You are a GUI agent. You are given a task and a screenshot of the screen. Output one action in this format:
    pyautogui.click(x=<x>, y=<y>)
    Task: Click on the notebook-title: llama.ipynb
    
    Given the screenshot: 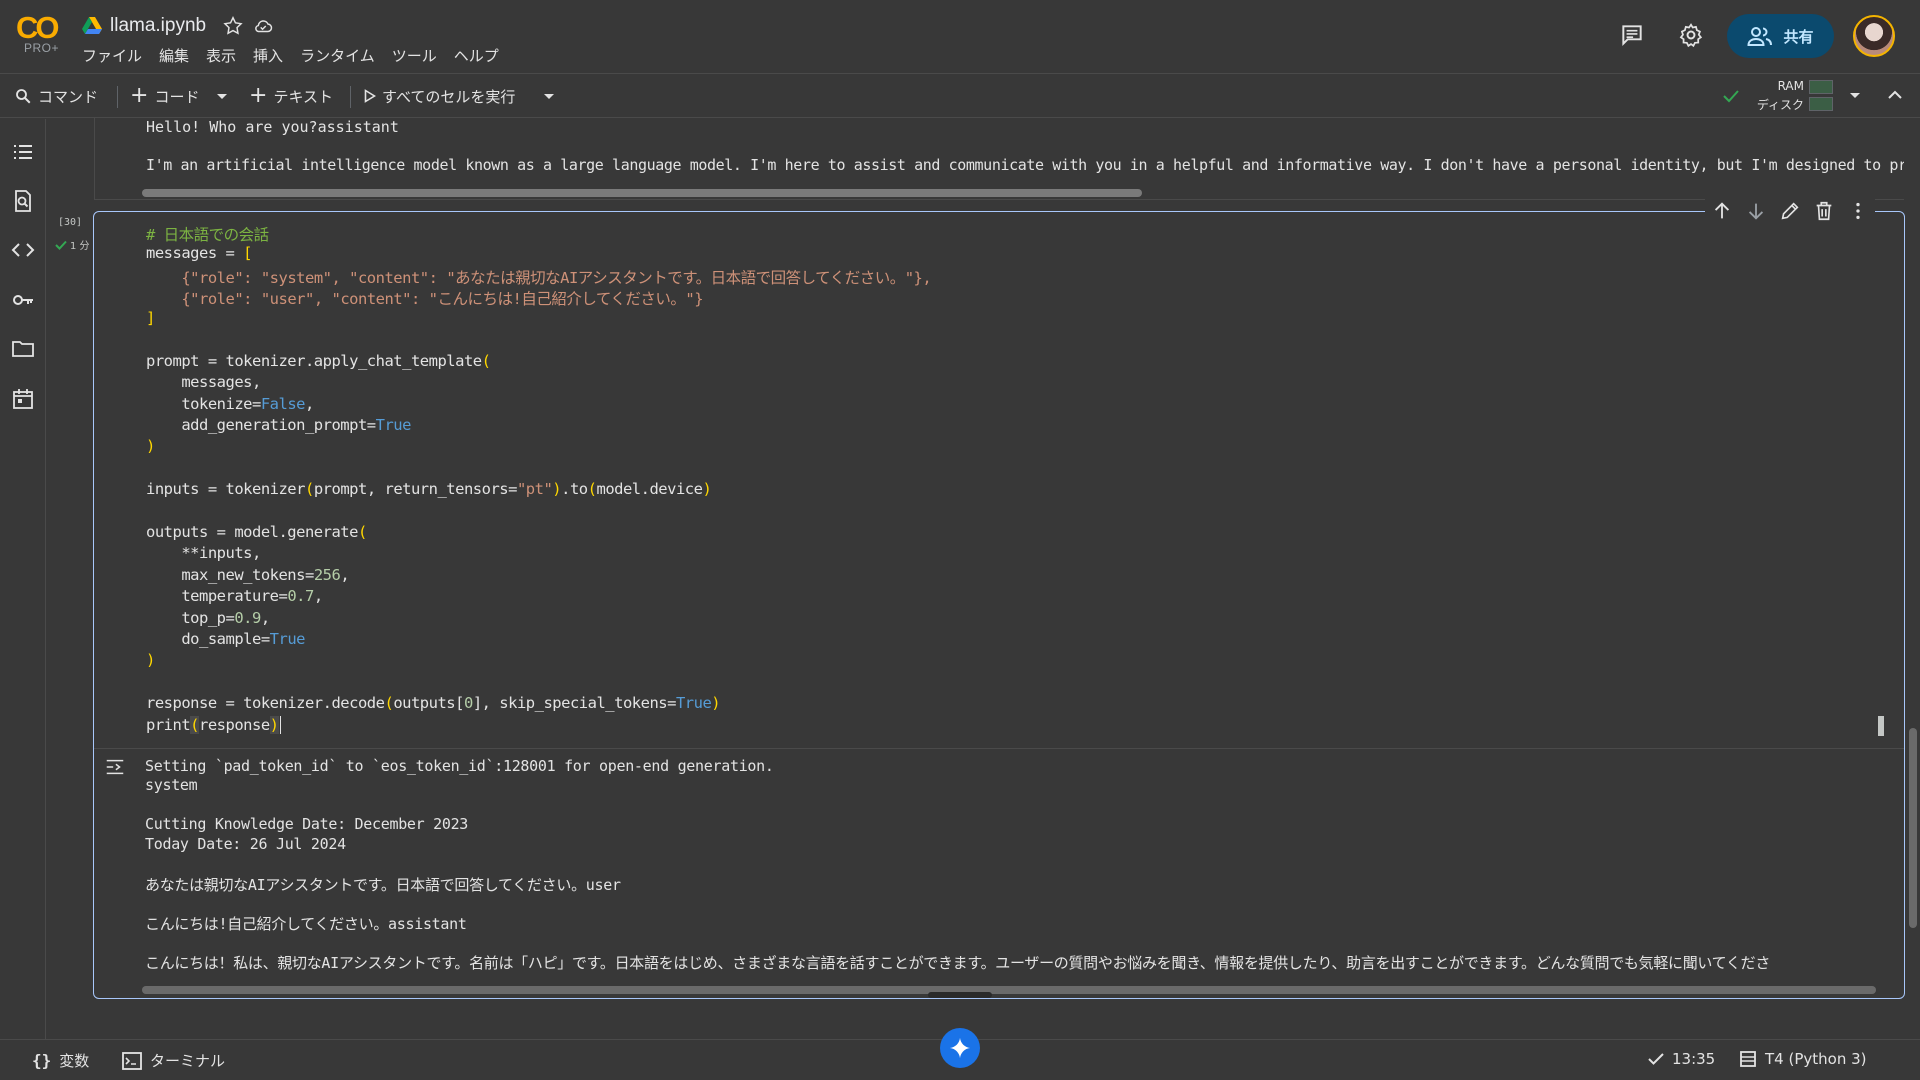 What is the action you would take?
    pyautogui.click(x=158, y=26)
    